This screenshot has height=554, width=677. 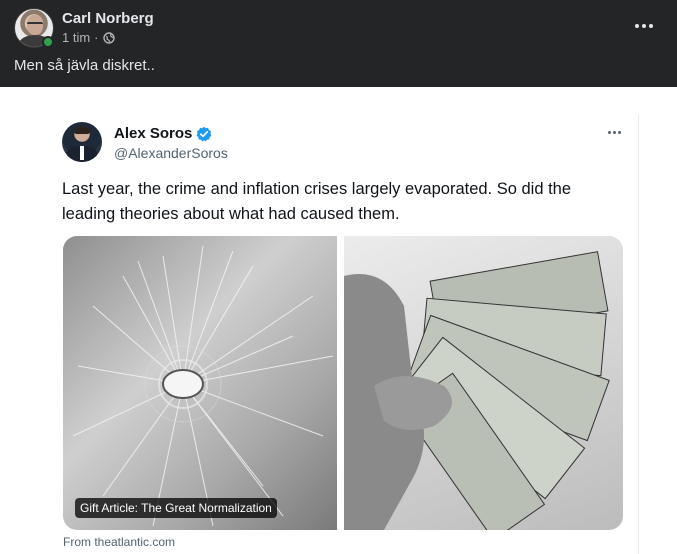 What do you see at coordinates (204, 134) in the screenshot?
I see `verified-badge-icon` at bounding box center [204, 134].